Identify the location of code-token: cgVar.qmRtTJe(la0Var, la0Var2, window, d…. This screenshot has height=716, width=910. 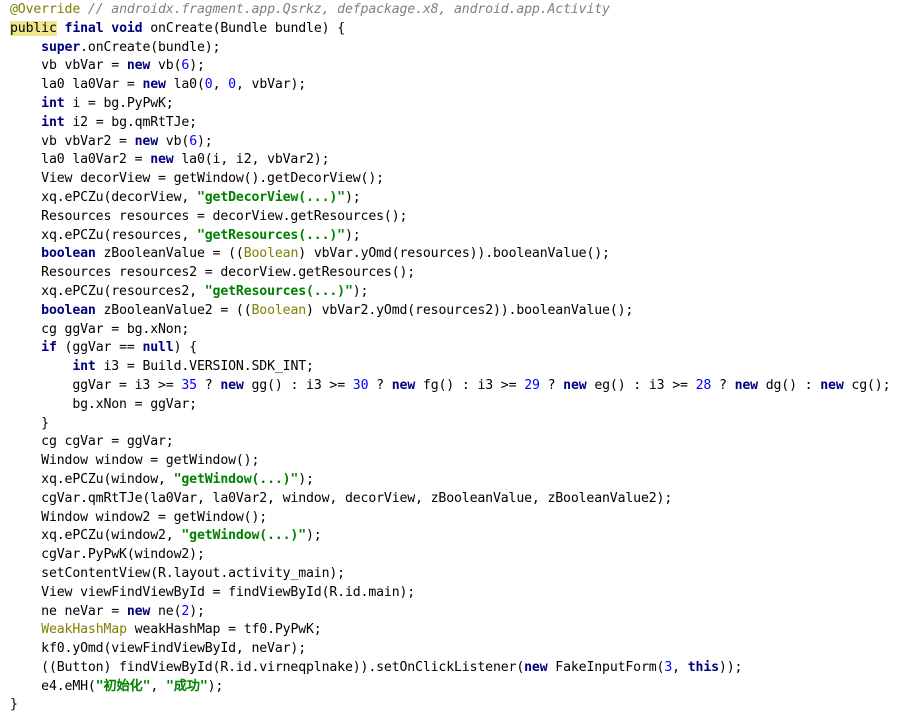
(341, 498).